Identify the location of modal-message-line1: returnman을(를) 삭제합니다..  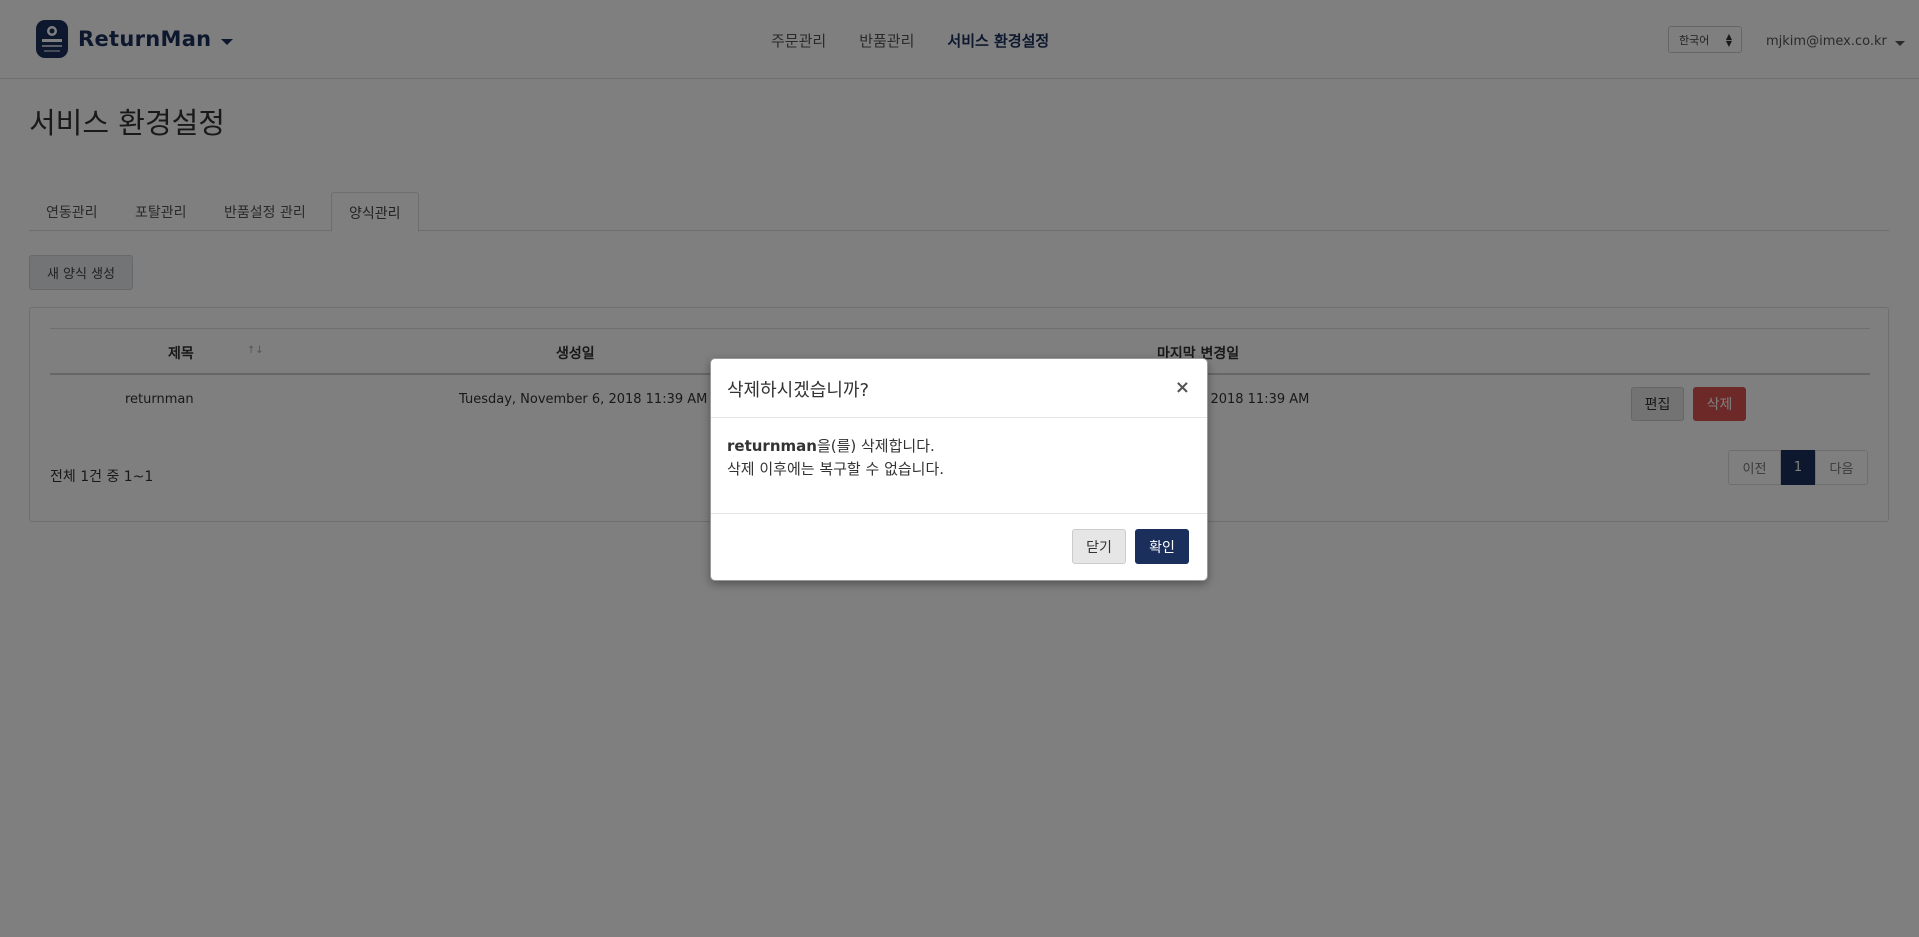
(835, 446).